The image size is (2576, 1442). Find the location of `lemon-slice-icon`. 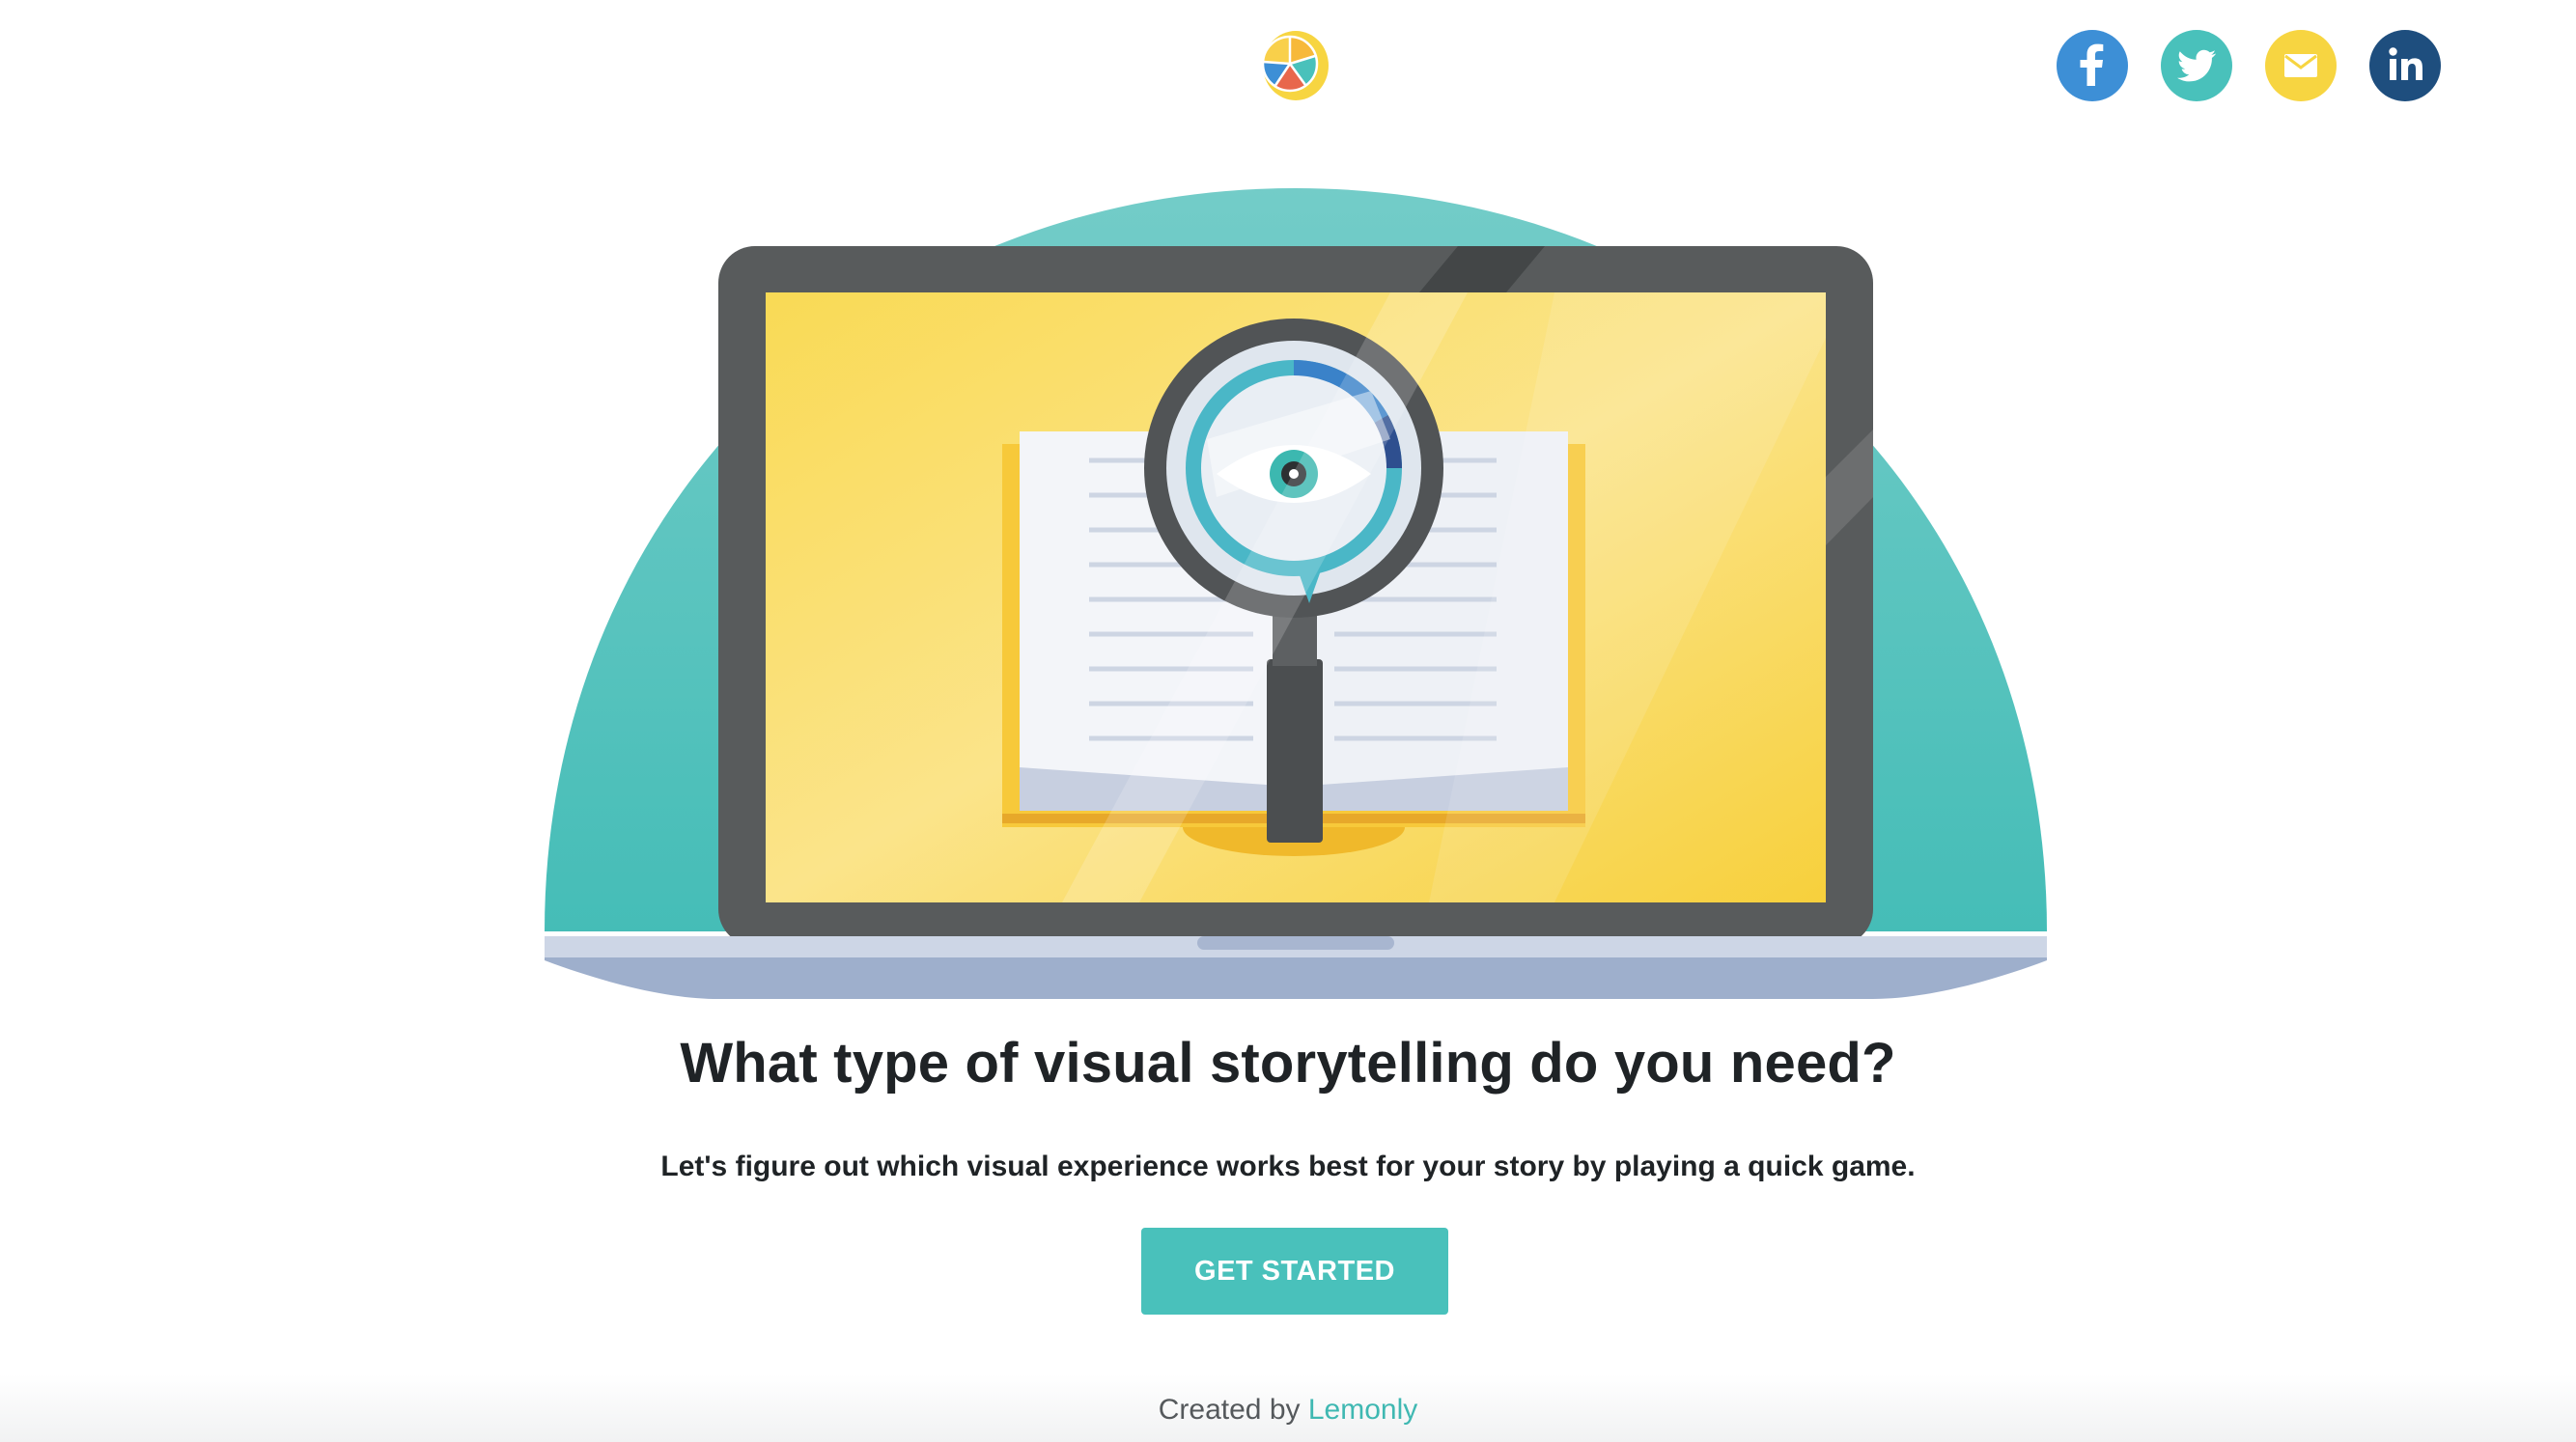

lemon-slice-icon is located at coordinates (1295, 65).